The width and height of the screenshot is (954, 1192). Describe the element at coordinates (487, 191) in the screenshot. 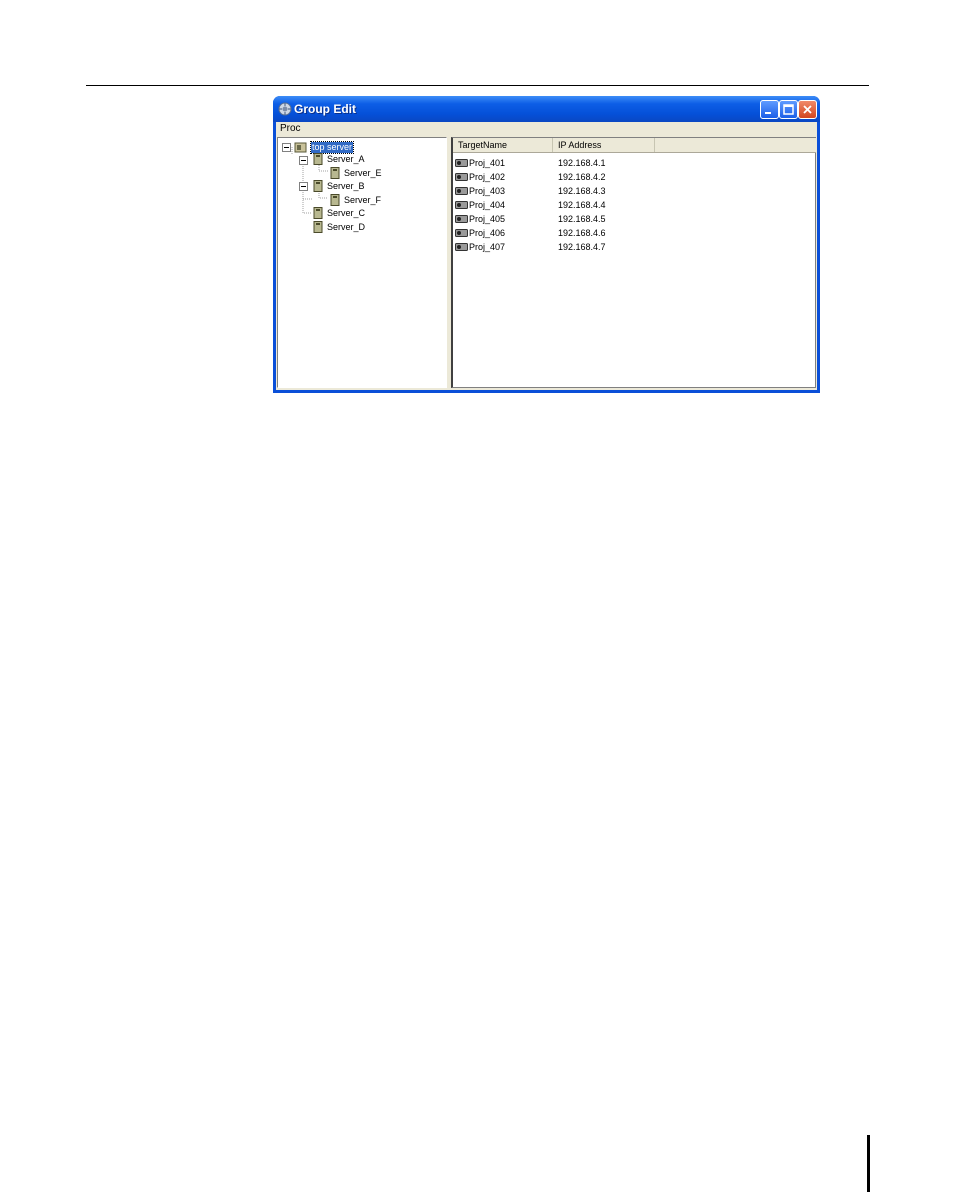

I see `target-name: Proj_403` at that location.